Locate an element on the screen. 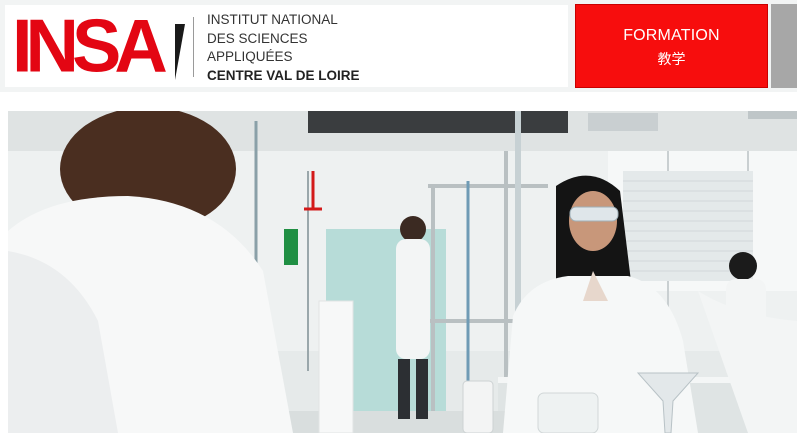 The height and width of the screenshot is (433, 797). nav-next-tab is located at coordinates (784, 46).